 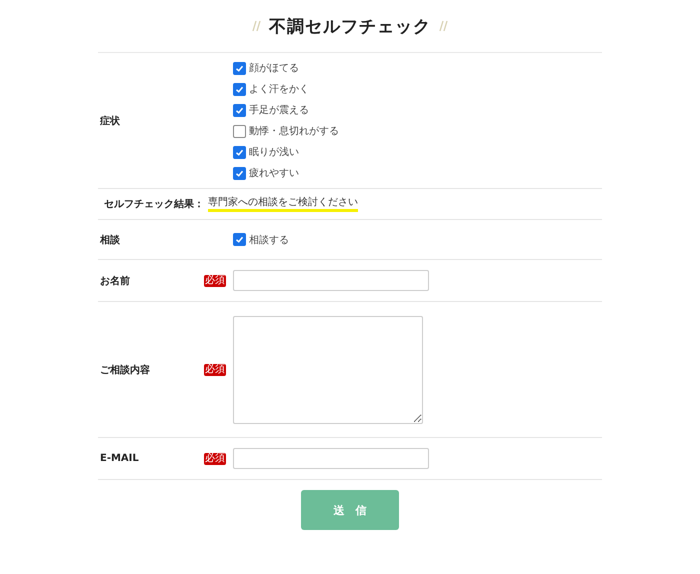 What do you see at coordinates (154, 204) in the screenshot?
I see `result-label: セルフチェック結果：` at bounding box center [154, 204].